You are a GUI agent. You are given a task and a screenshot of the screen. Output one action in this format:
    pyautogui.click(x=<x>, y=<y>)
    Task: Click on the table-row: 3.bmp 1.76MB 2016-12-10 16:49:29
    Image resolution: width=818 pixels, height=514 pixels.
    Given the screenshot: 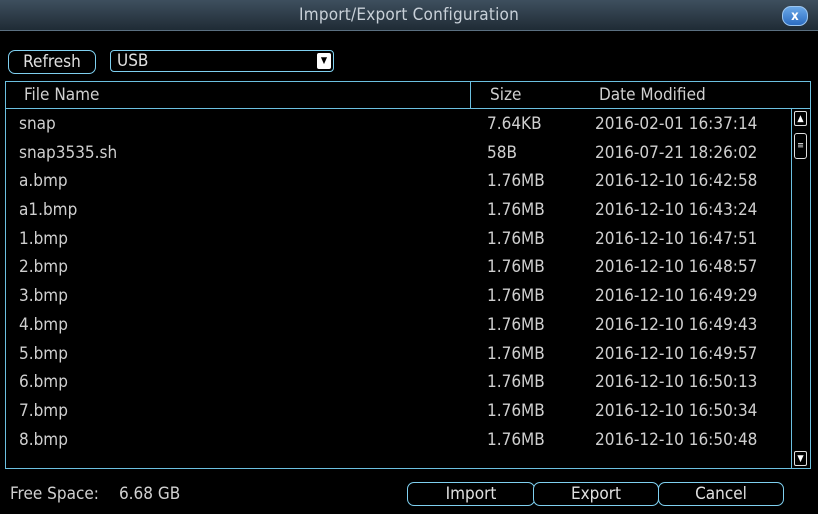 What is the action you would take?
    pyautogui.click(x=398, y=296)
    